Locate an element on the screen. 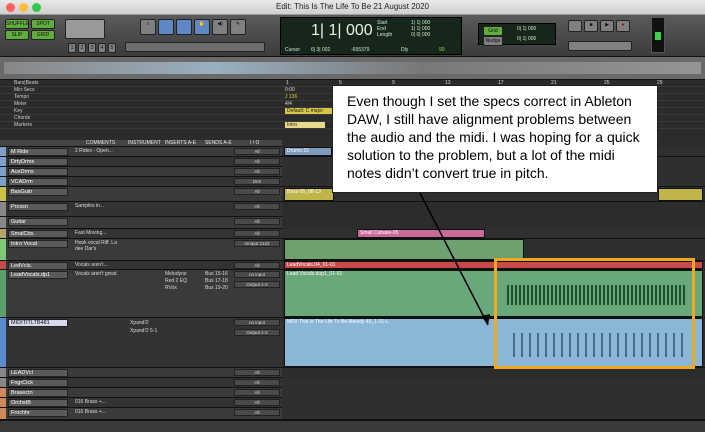 This screenshot has width=705, height=432. status-bar is located at coordinates (352, 426).